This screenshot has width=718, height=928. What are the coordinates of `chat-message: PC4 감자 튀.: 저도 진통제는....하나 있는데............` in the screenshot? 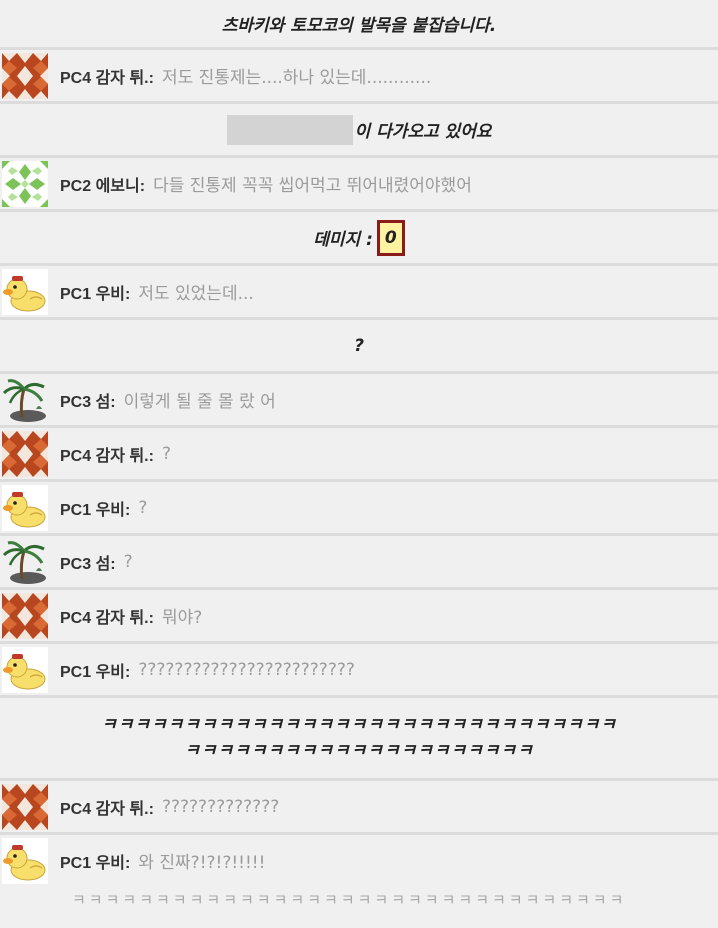 It's located at (359, 75).